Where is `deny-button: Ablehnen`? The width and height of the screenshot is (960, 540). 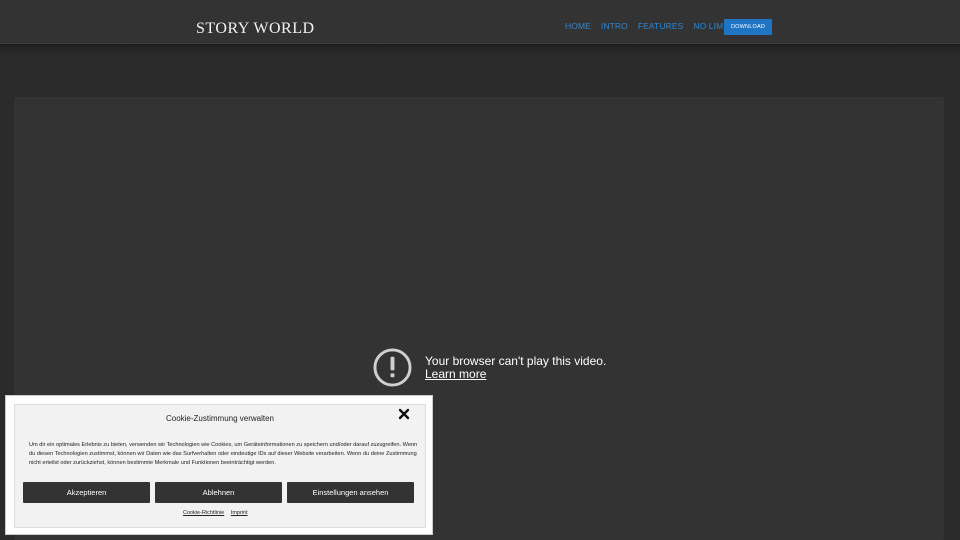
deny-button: Ablehnen is located at coordinates (218, 492).